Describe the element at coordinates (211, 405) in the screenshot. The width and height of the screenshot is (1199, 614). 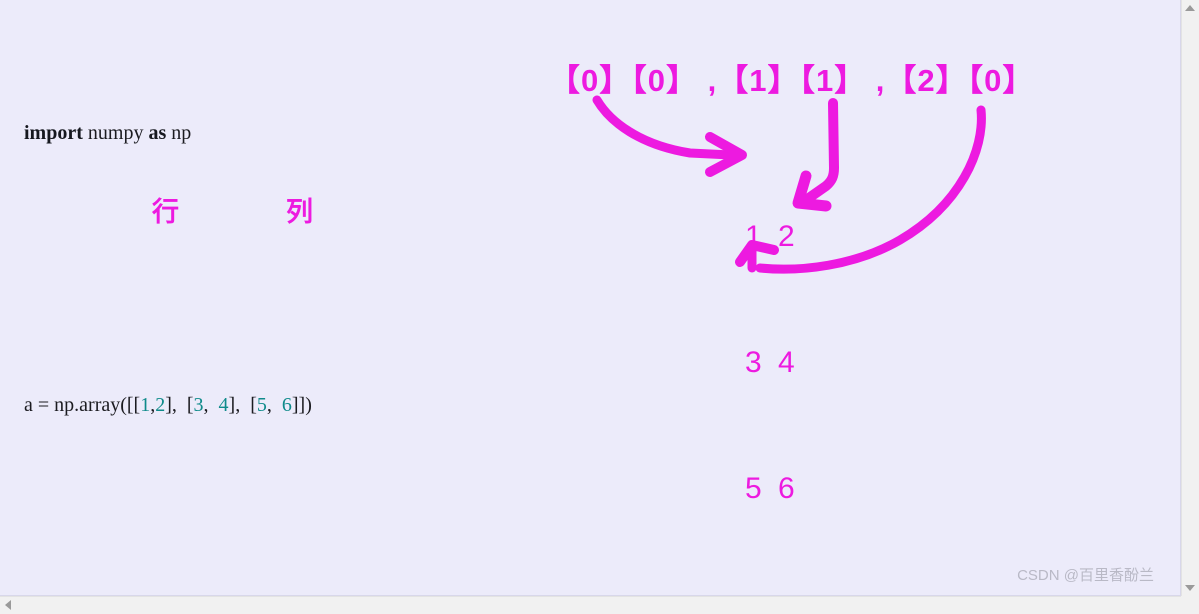
I see `array-sep-2: ,` at that location.